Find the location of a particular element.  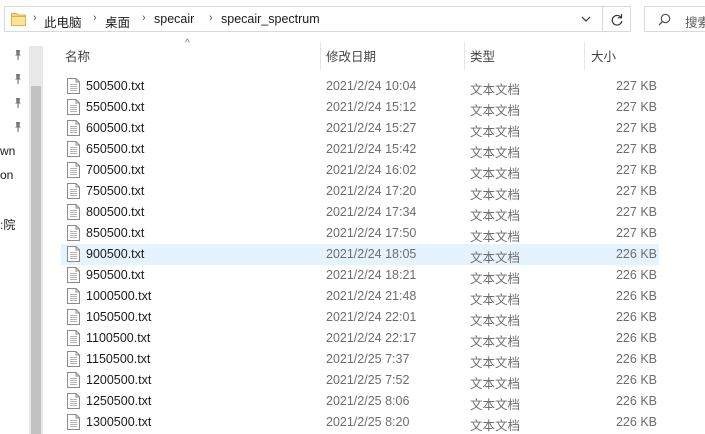

column-header-name: 名称 is located at coordinates (77, 55).